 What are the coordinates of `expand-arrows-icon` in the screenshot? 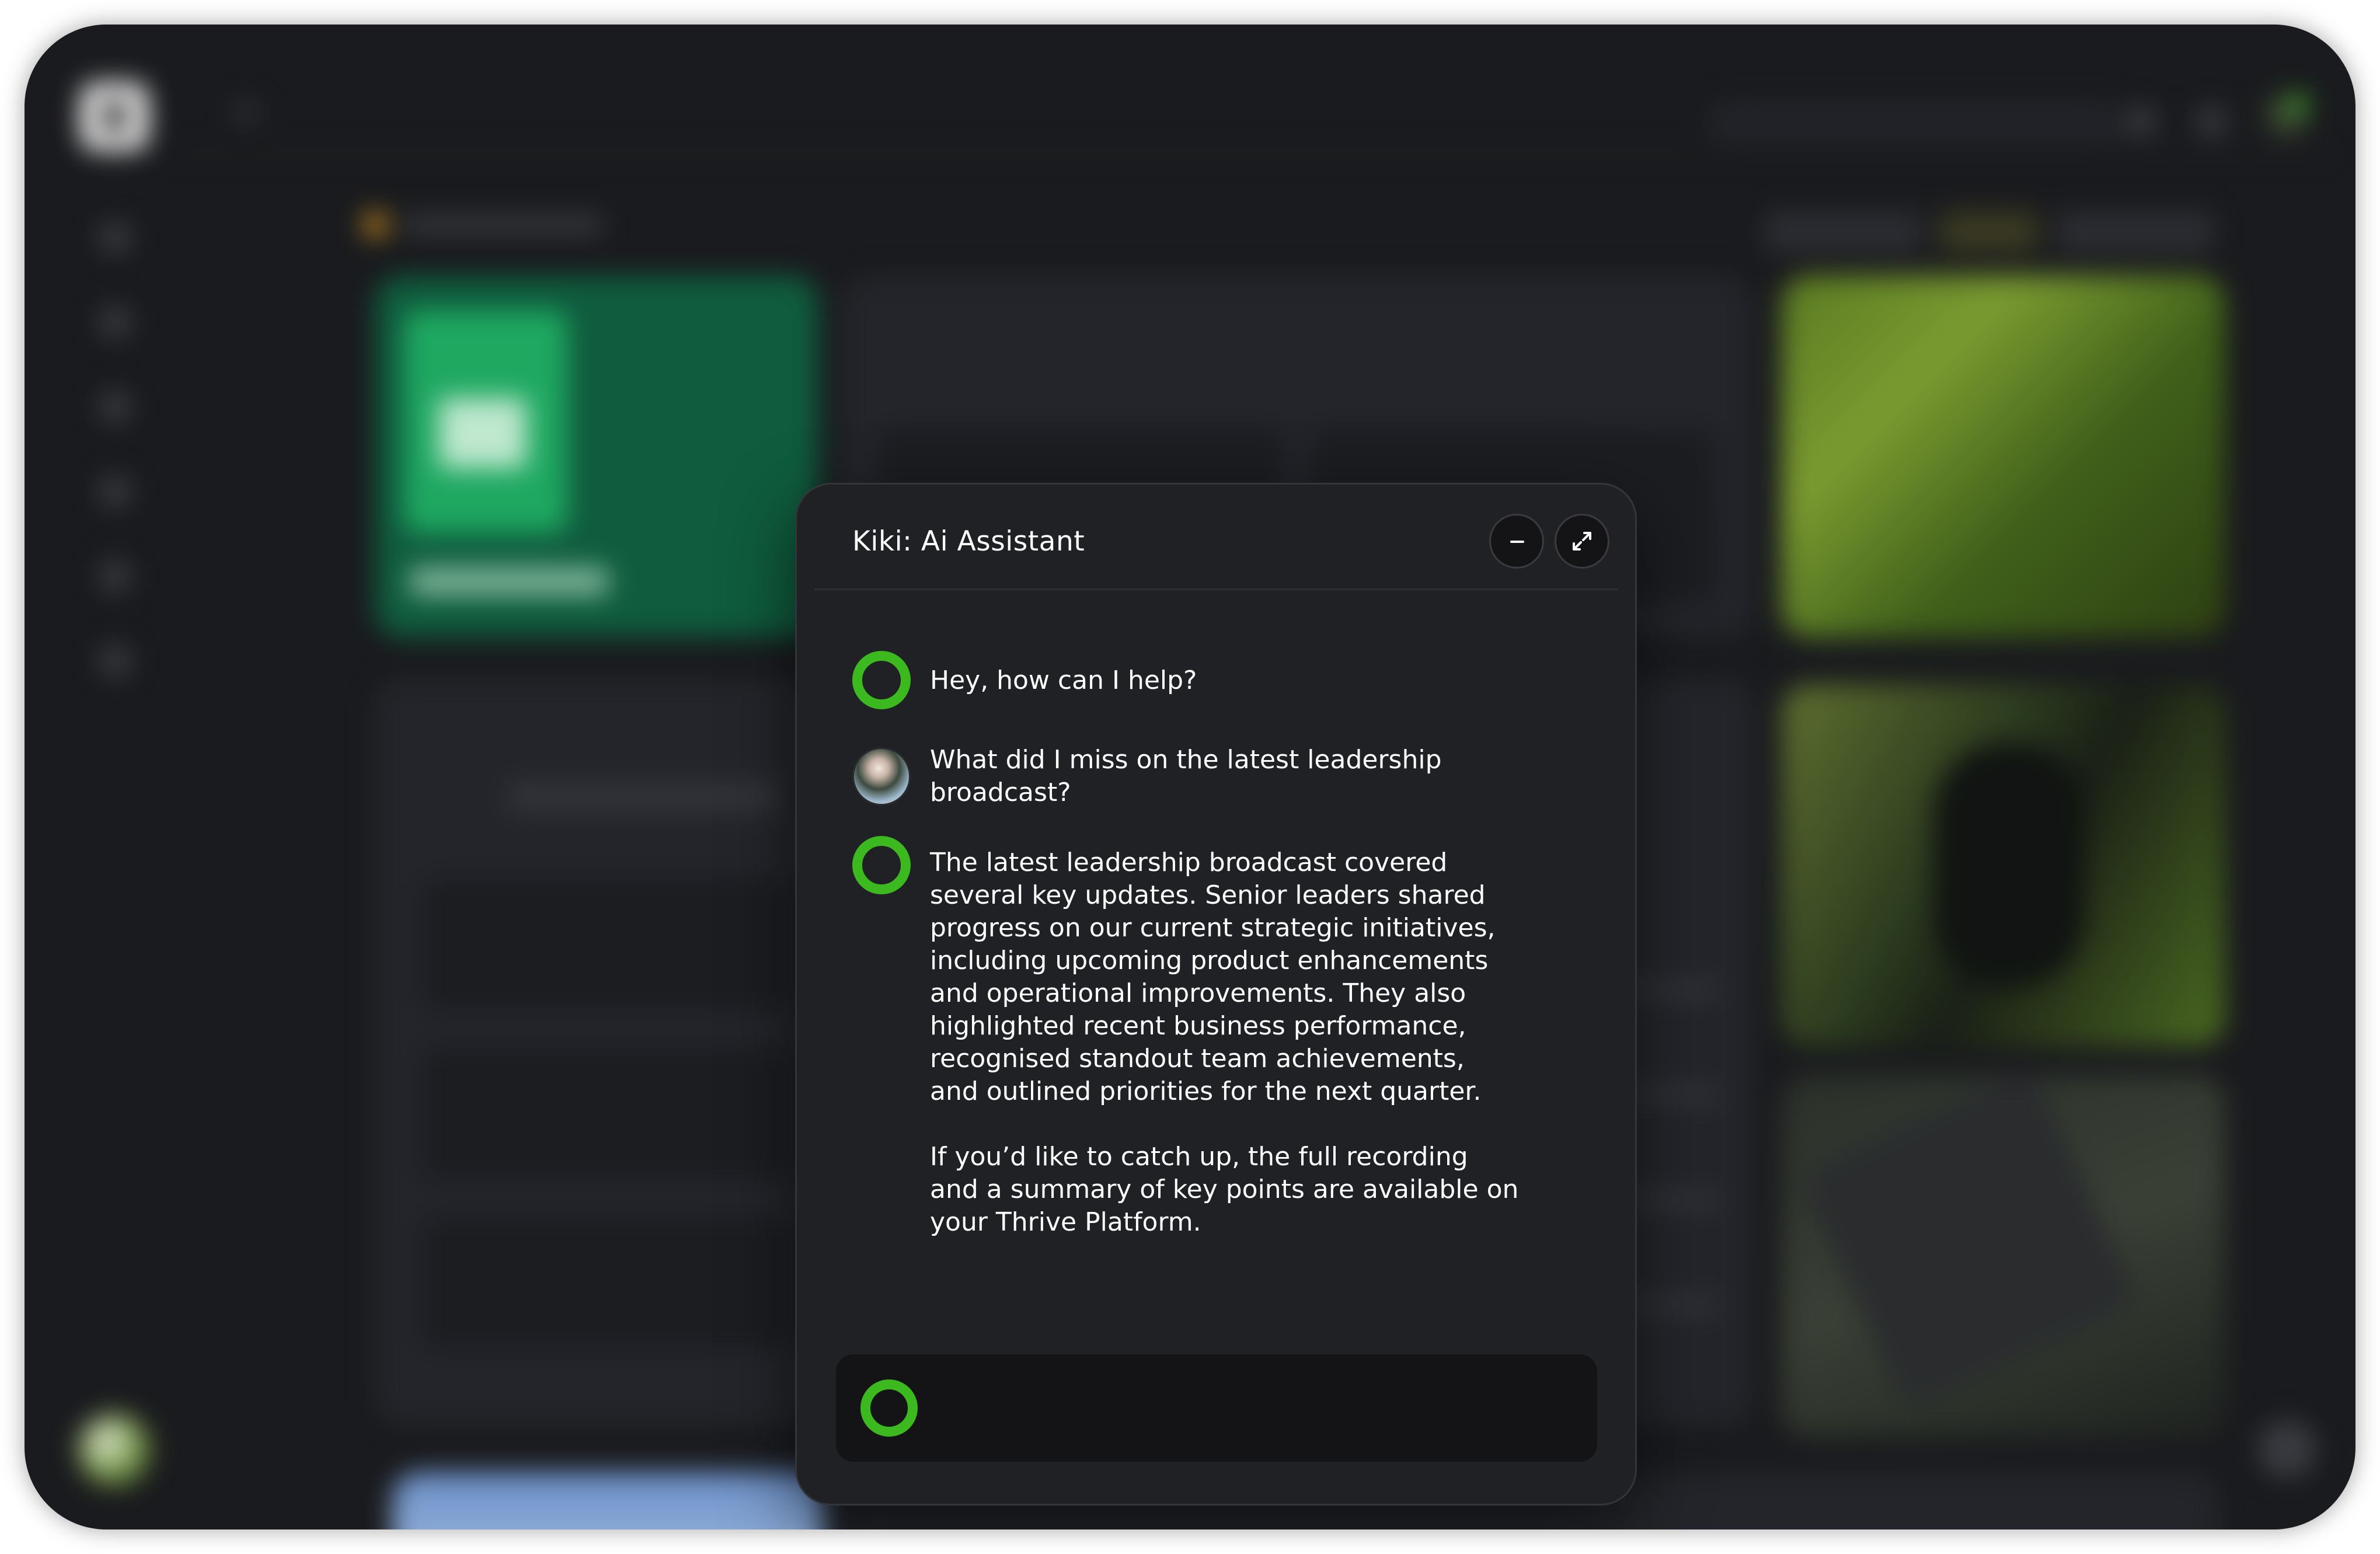 It's located at (1582, 541).